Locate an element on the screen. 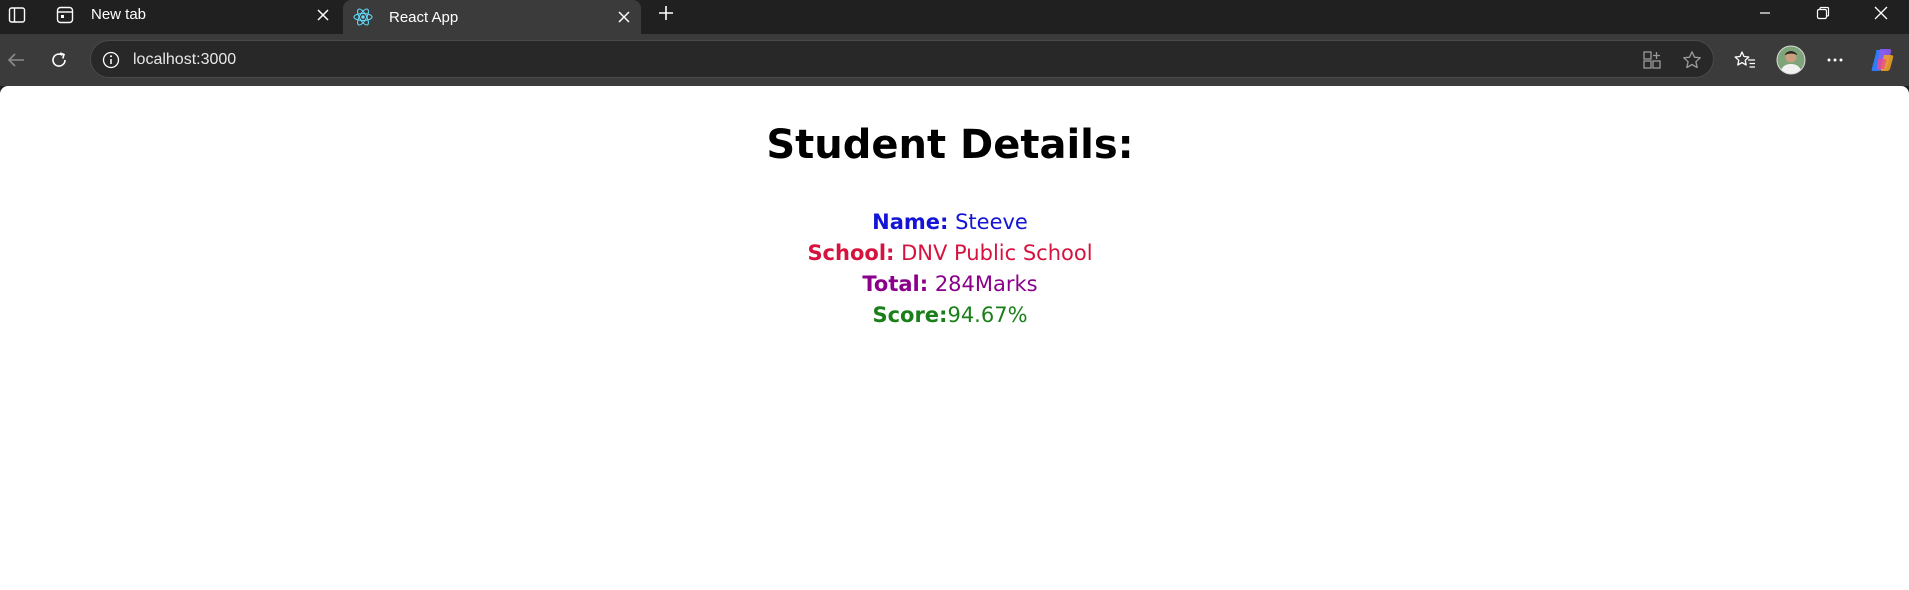 This screenshot has height=590, width=1909. favorites-button is located at coordinates (1745, 60).